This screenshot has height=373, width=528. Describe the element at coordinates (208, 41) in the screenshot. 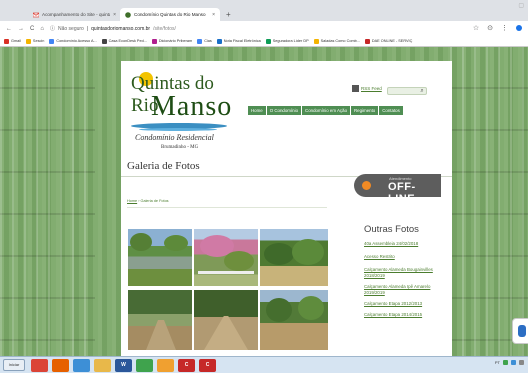

I see `bookmark-label: Cias` at that location.